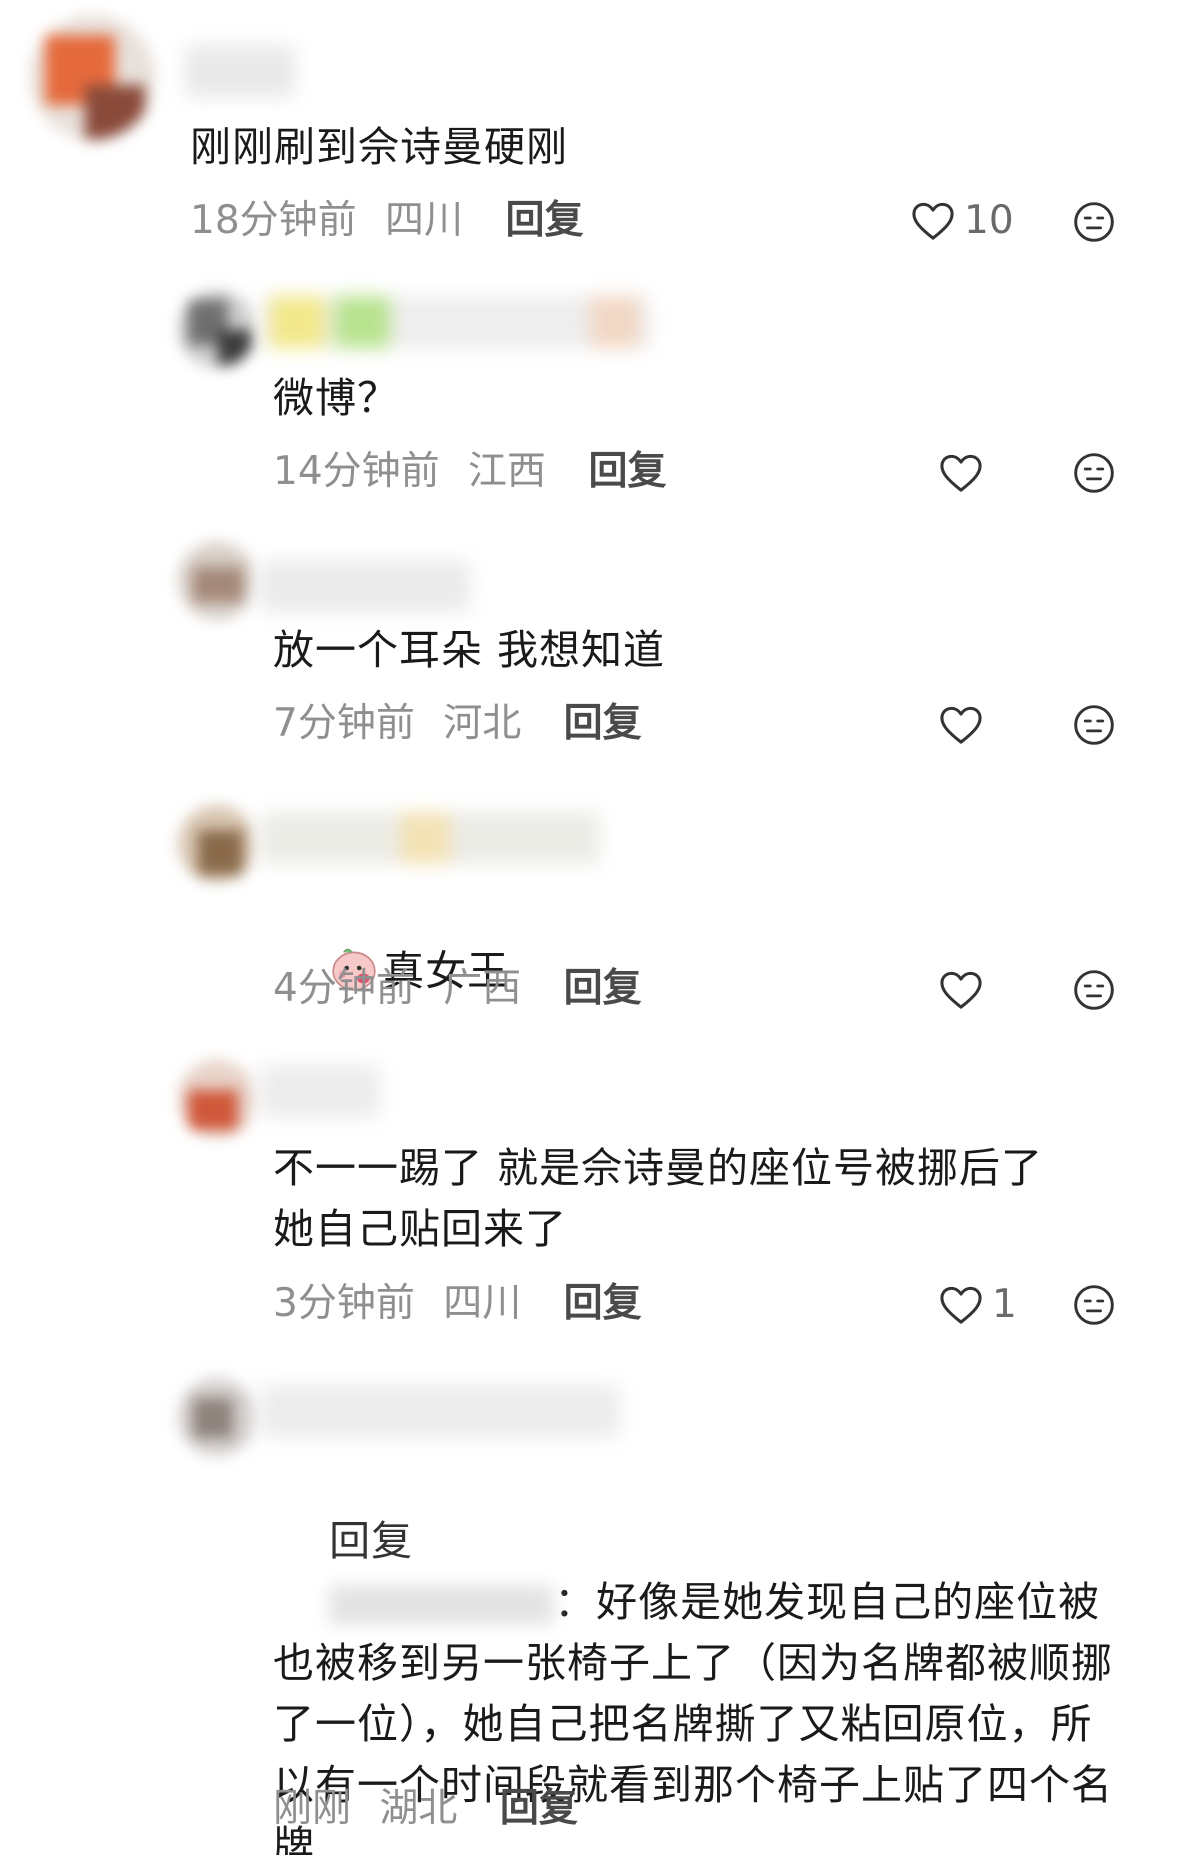 The image size is (1200, 1855). Describe the element at coordinates (344, 723) in the screenshot. I see `comment-time: 7分钟前` at that location.